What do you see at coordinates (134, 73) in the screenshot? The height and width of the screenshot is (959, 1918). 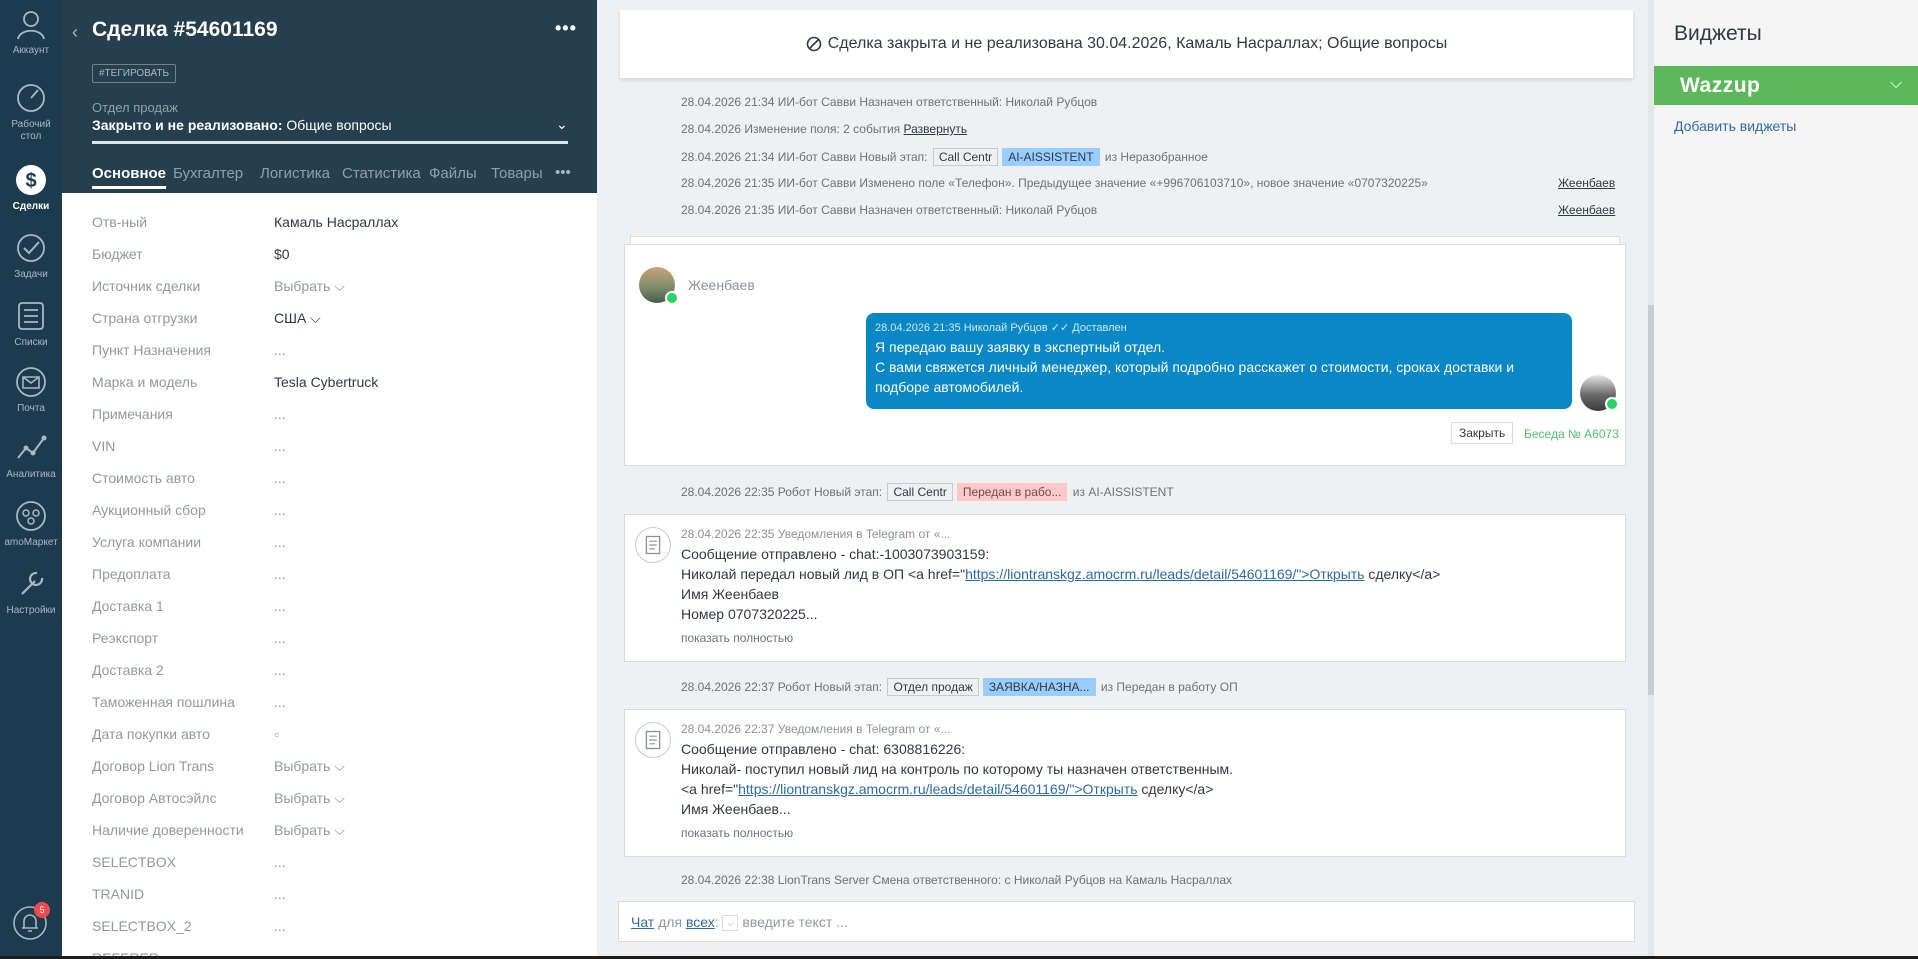 I see `tag-button: #ТЕГИРОВАТЬ` at bounding box center [134, 73].